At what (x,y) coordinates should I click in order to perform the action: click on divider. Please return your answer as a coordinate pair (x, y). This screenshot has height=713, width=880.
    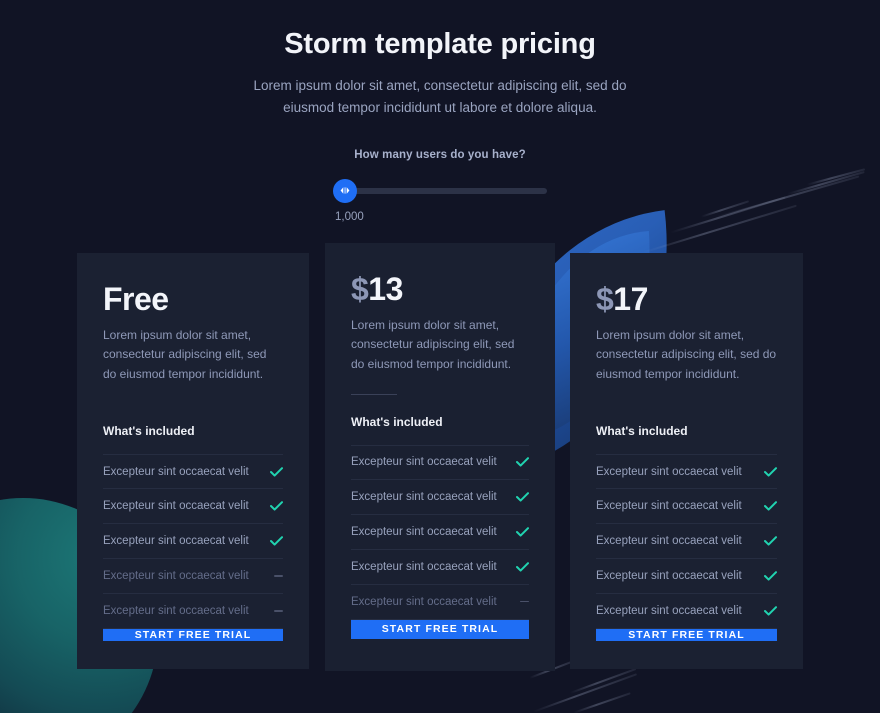
    Looking at the image, I should click on (374, 394).